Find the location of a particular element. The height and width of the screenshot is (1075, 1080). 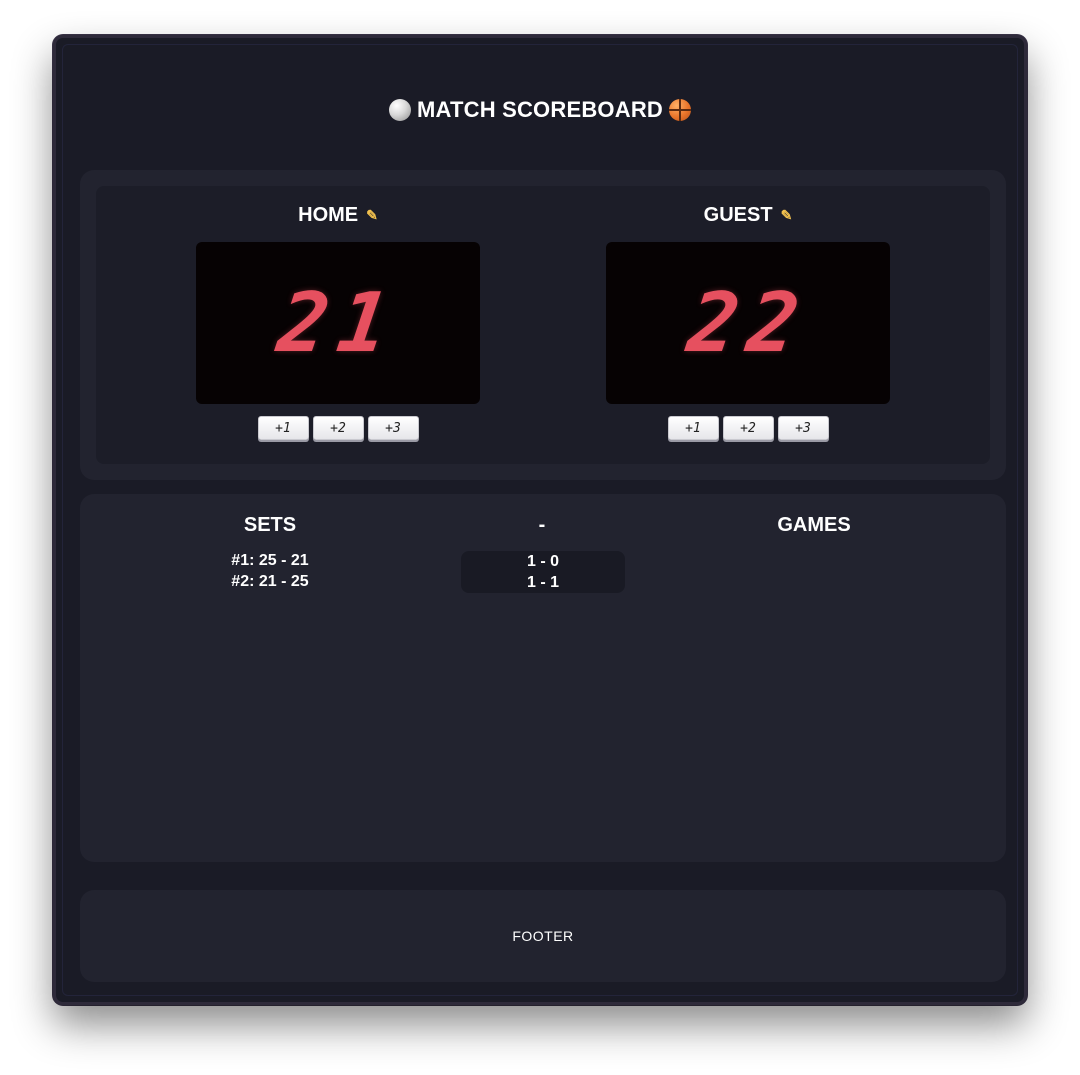

set-row: #2: 21 - 25 is located at coordinates (270, 581).